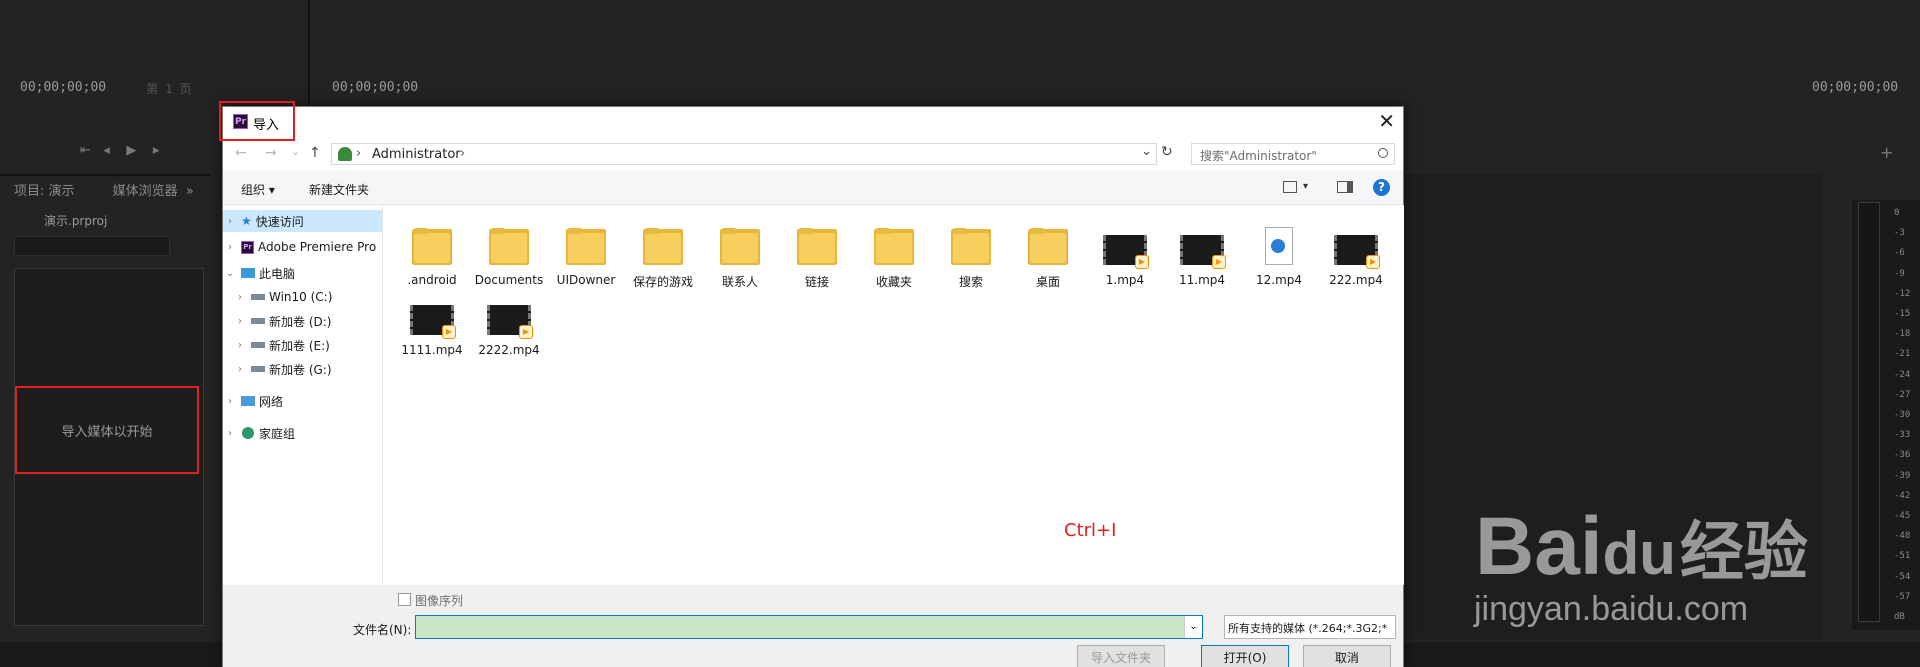 This screenshot has width=1920, height=667. Describe the element at coordinates (1258, 156) in the screenshot. I see `search-placeholder: 搜索"Administrator"` at that location.